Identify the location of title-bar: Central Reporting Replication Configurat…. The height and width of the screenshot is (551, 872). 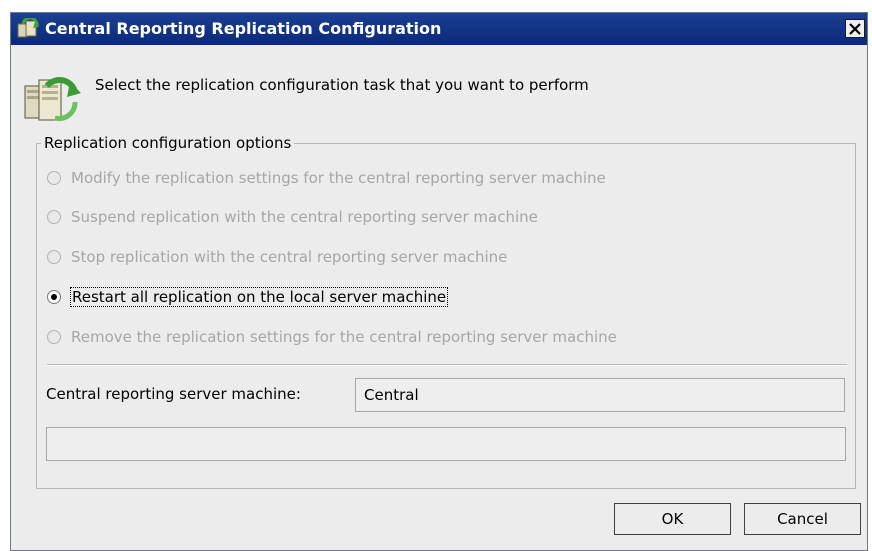
(439, 29).